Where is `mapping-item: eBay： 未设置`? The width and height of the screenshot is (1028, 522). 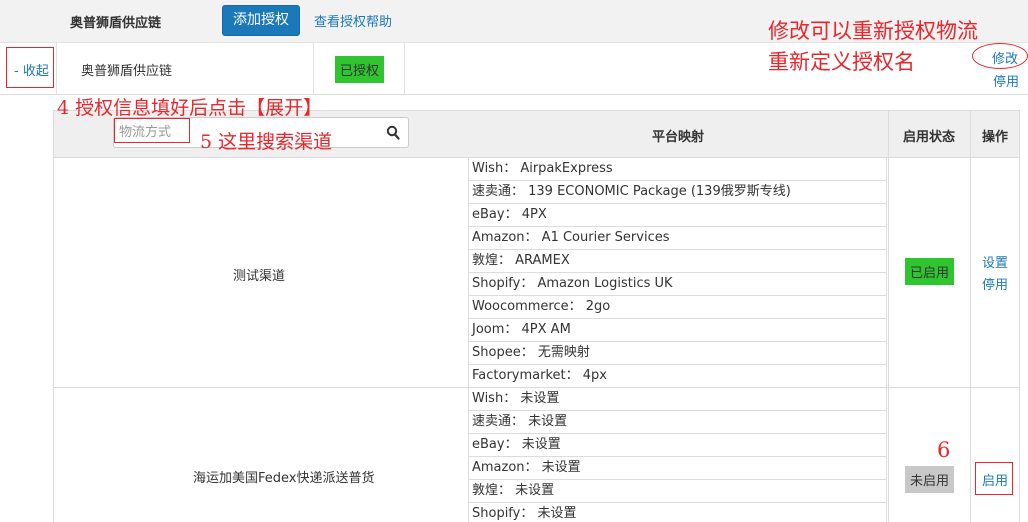 mapping-item: eBay： 未设置 is located at coordinates (677, 445).